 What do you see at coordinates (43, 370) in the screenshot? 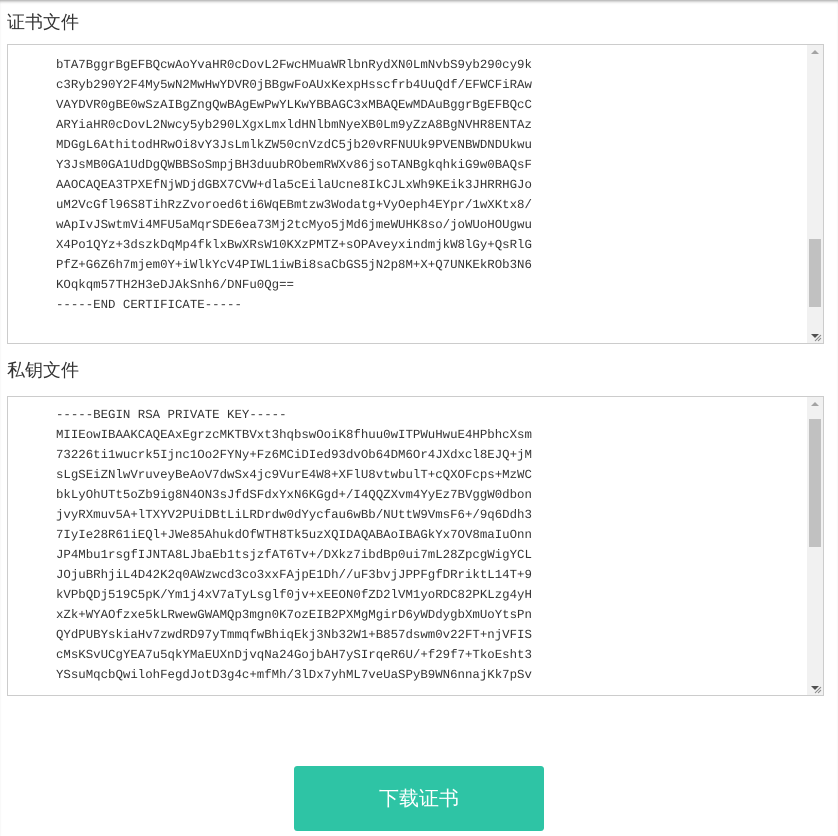
I see `section-label: 私钥文件` at bounding box center [43, 370].